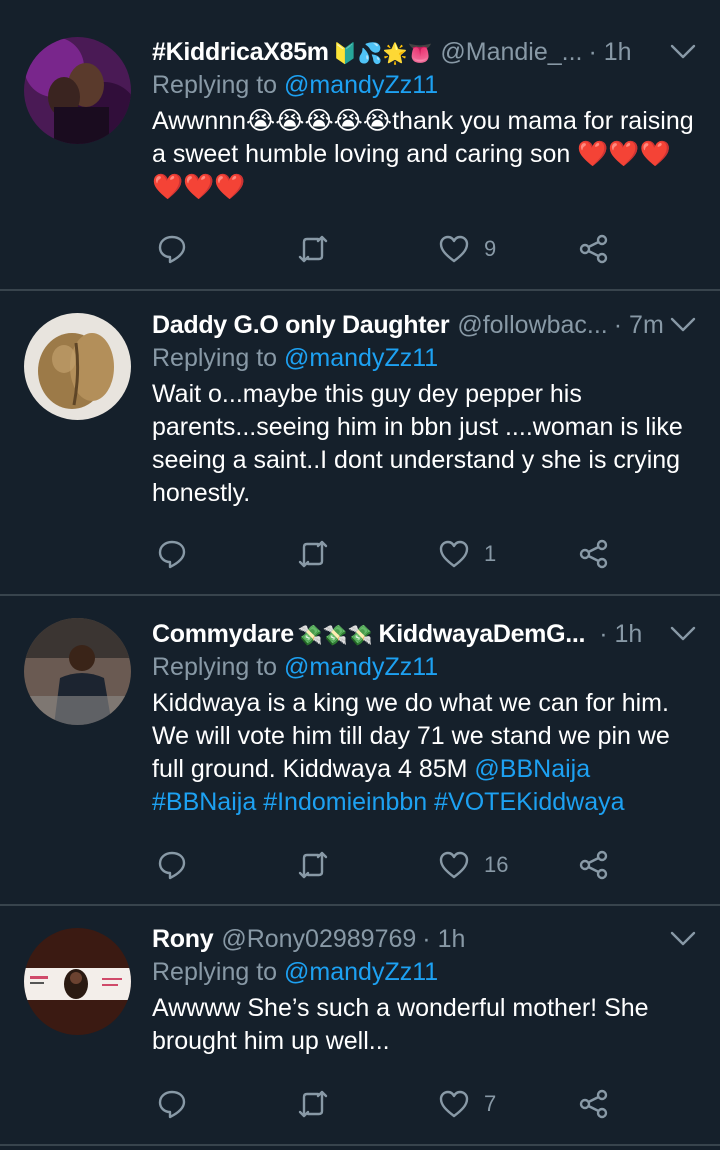 This screenshot has width=720, height=1150. Describe the element at coordinates (529, 802) in the screenshot. I see `hashtag-link: #VOTEKiddwaya` at that location.